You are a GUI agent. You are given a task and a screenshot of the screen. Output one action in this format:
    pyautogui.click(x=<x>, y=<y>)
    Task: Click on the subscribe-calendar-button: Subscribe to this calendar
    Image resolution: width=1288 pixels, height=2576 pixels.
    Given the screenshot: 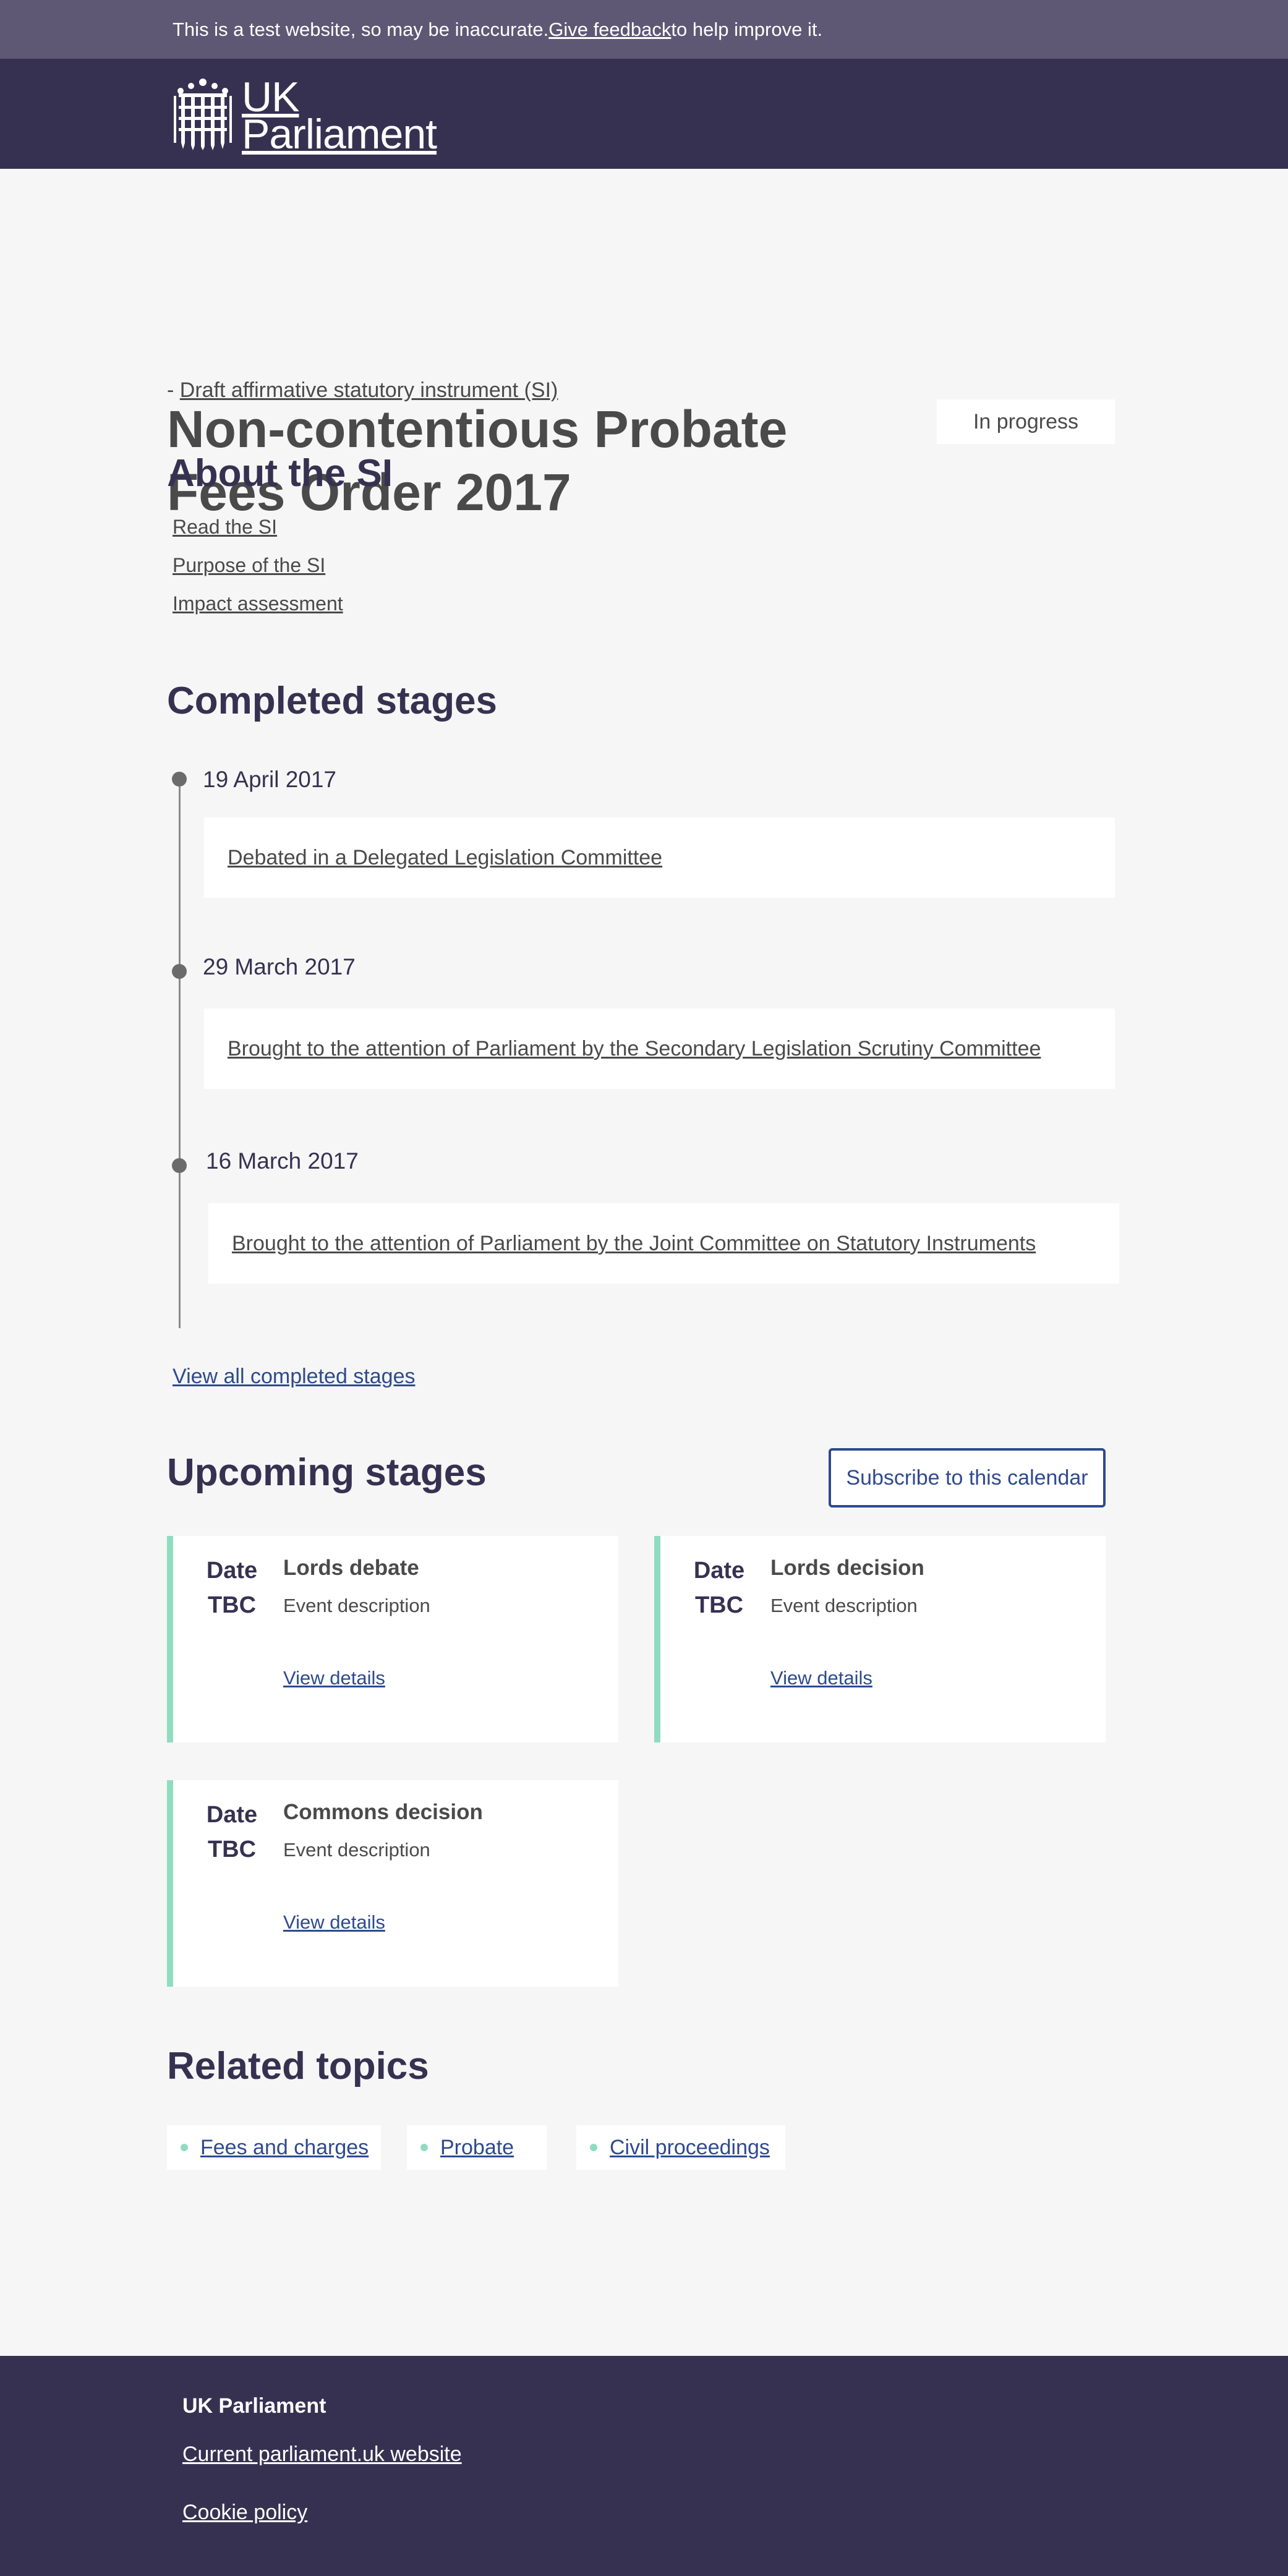 What is the action you would take?
    pyautogui.click(x=967, y=1478)
    